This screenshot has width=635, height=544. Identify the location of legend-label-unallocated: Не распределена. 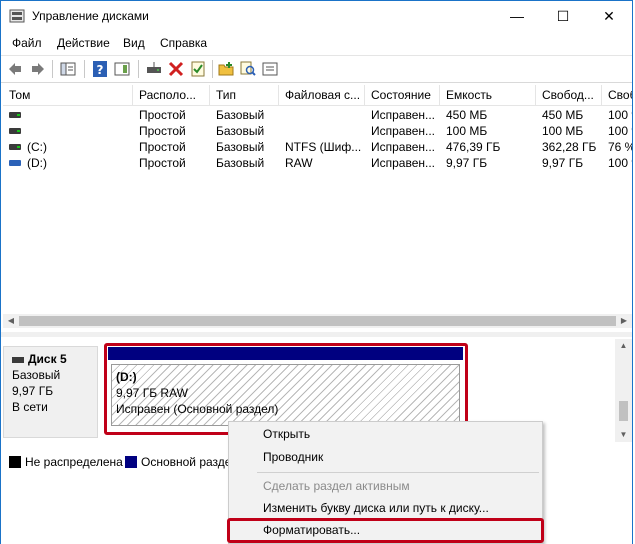
(74, 462).